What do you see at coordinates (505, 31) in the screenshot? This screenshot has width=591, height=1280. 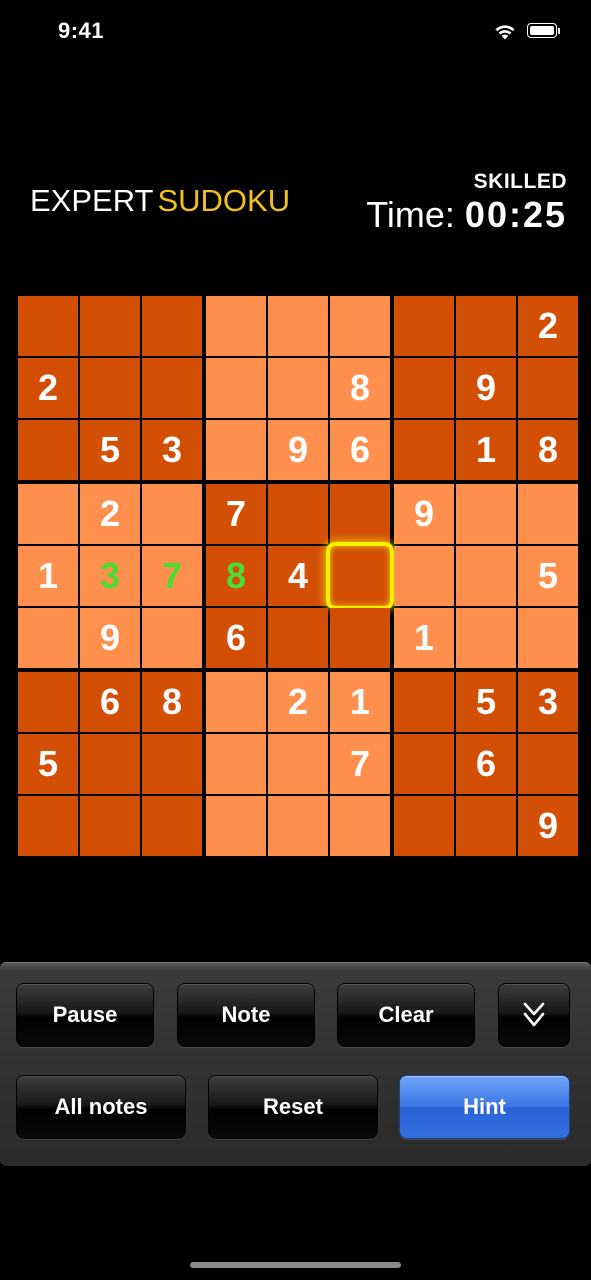 I see `wifi-icon` at bounding box center [505, 31].